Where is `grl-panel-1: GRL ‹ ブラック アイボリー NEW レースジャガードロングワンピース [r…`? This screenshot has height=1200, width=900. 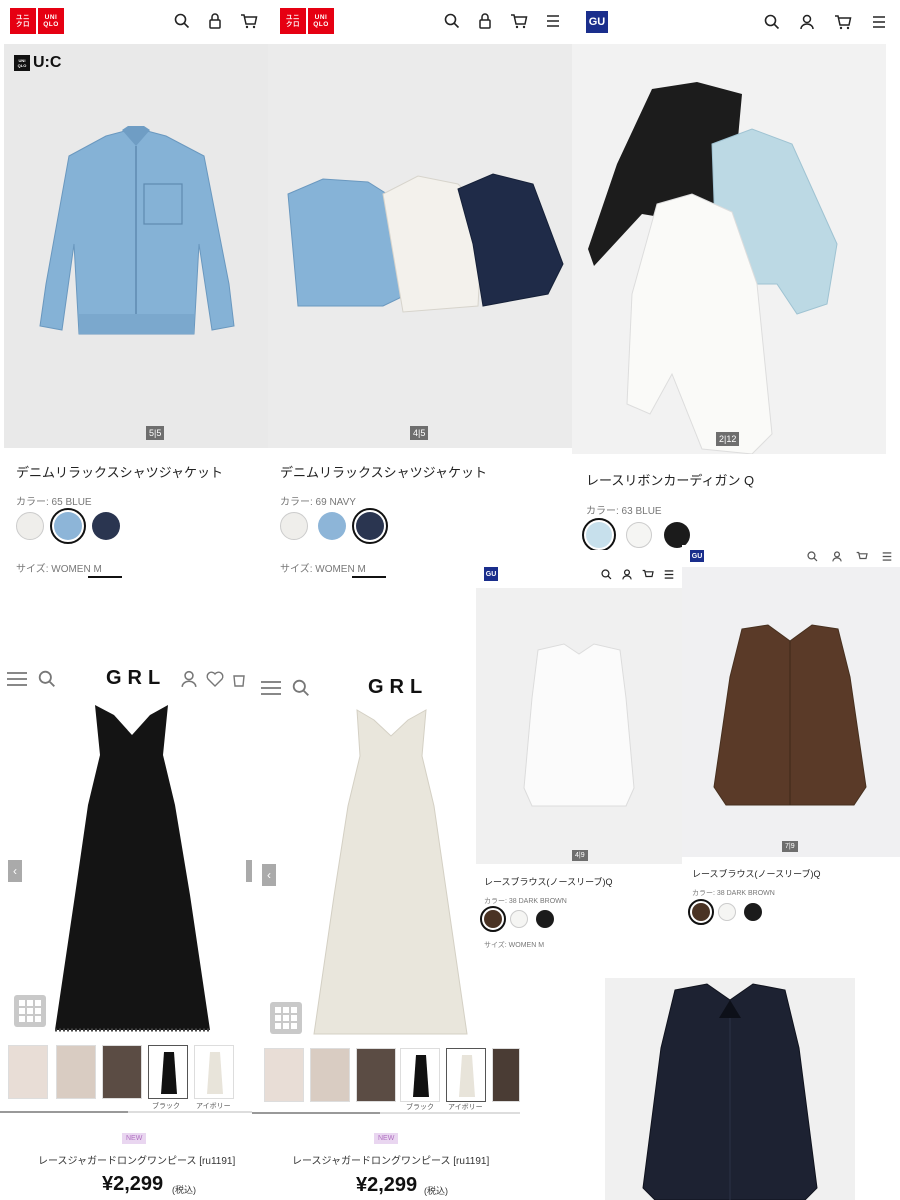
grl-panel-1: GRL ‹ ブラック アイボリー NEW レースジャガードロングワンピース [r… is located at coordinates (126, 927).